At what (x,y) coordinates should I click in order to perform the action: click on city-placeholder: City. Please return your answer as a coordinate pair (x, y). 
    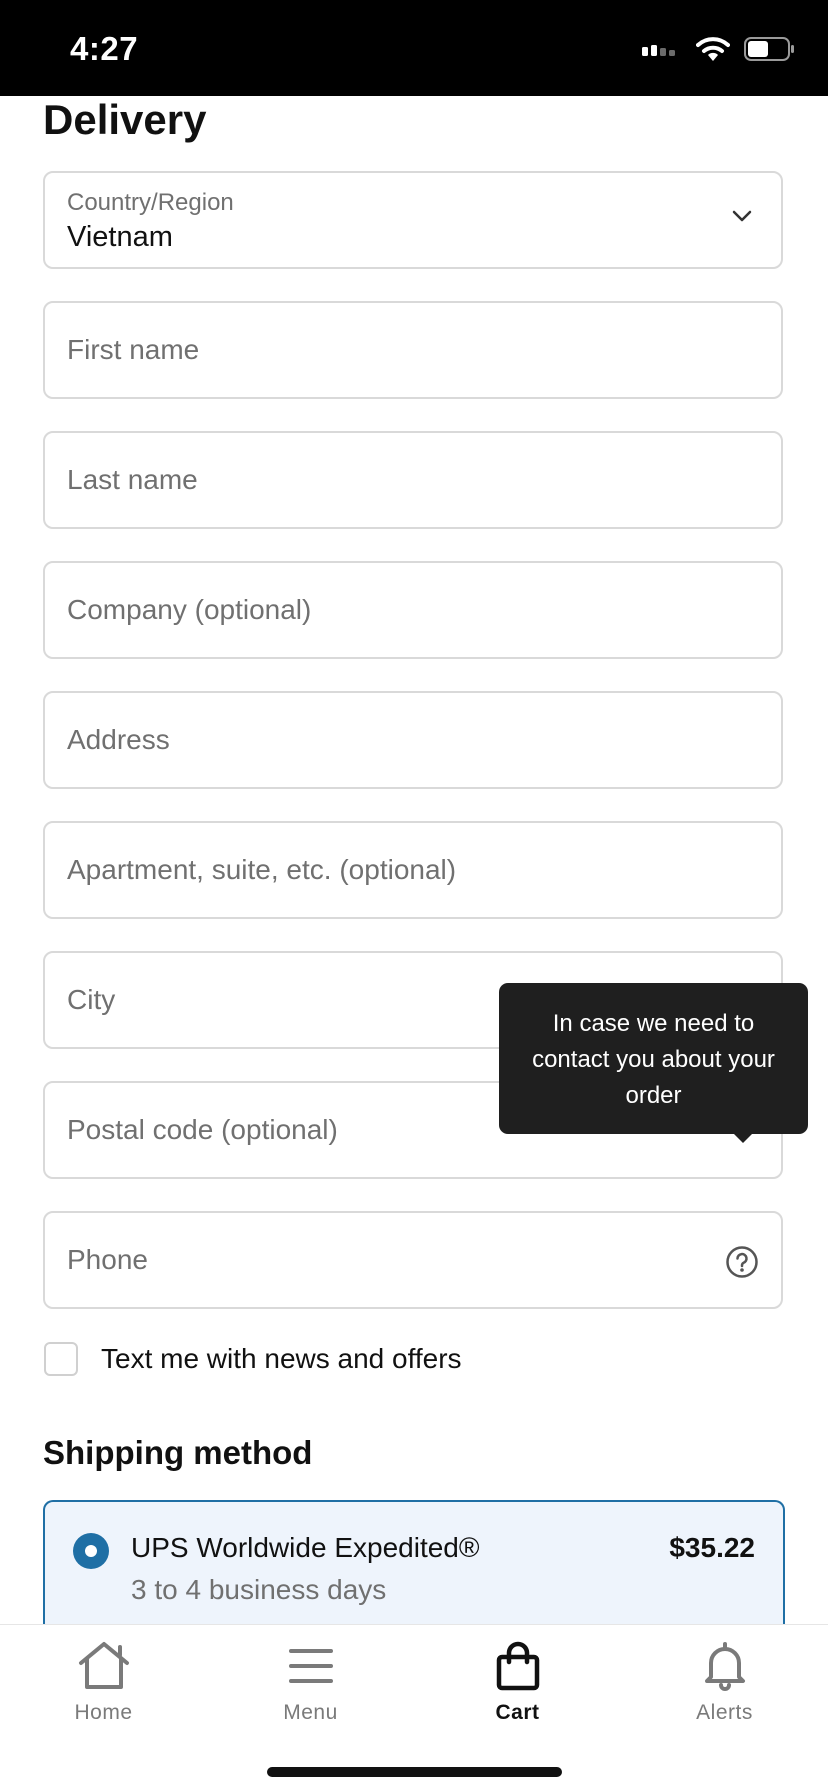
    Looking at the image, I should click on (91, 999).